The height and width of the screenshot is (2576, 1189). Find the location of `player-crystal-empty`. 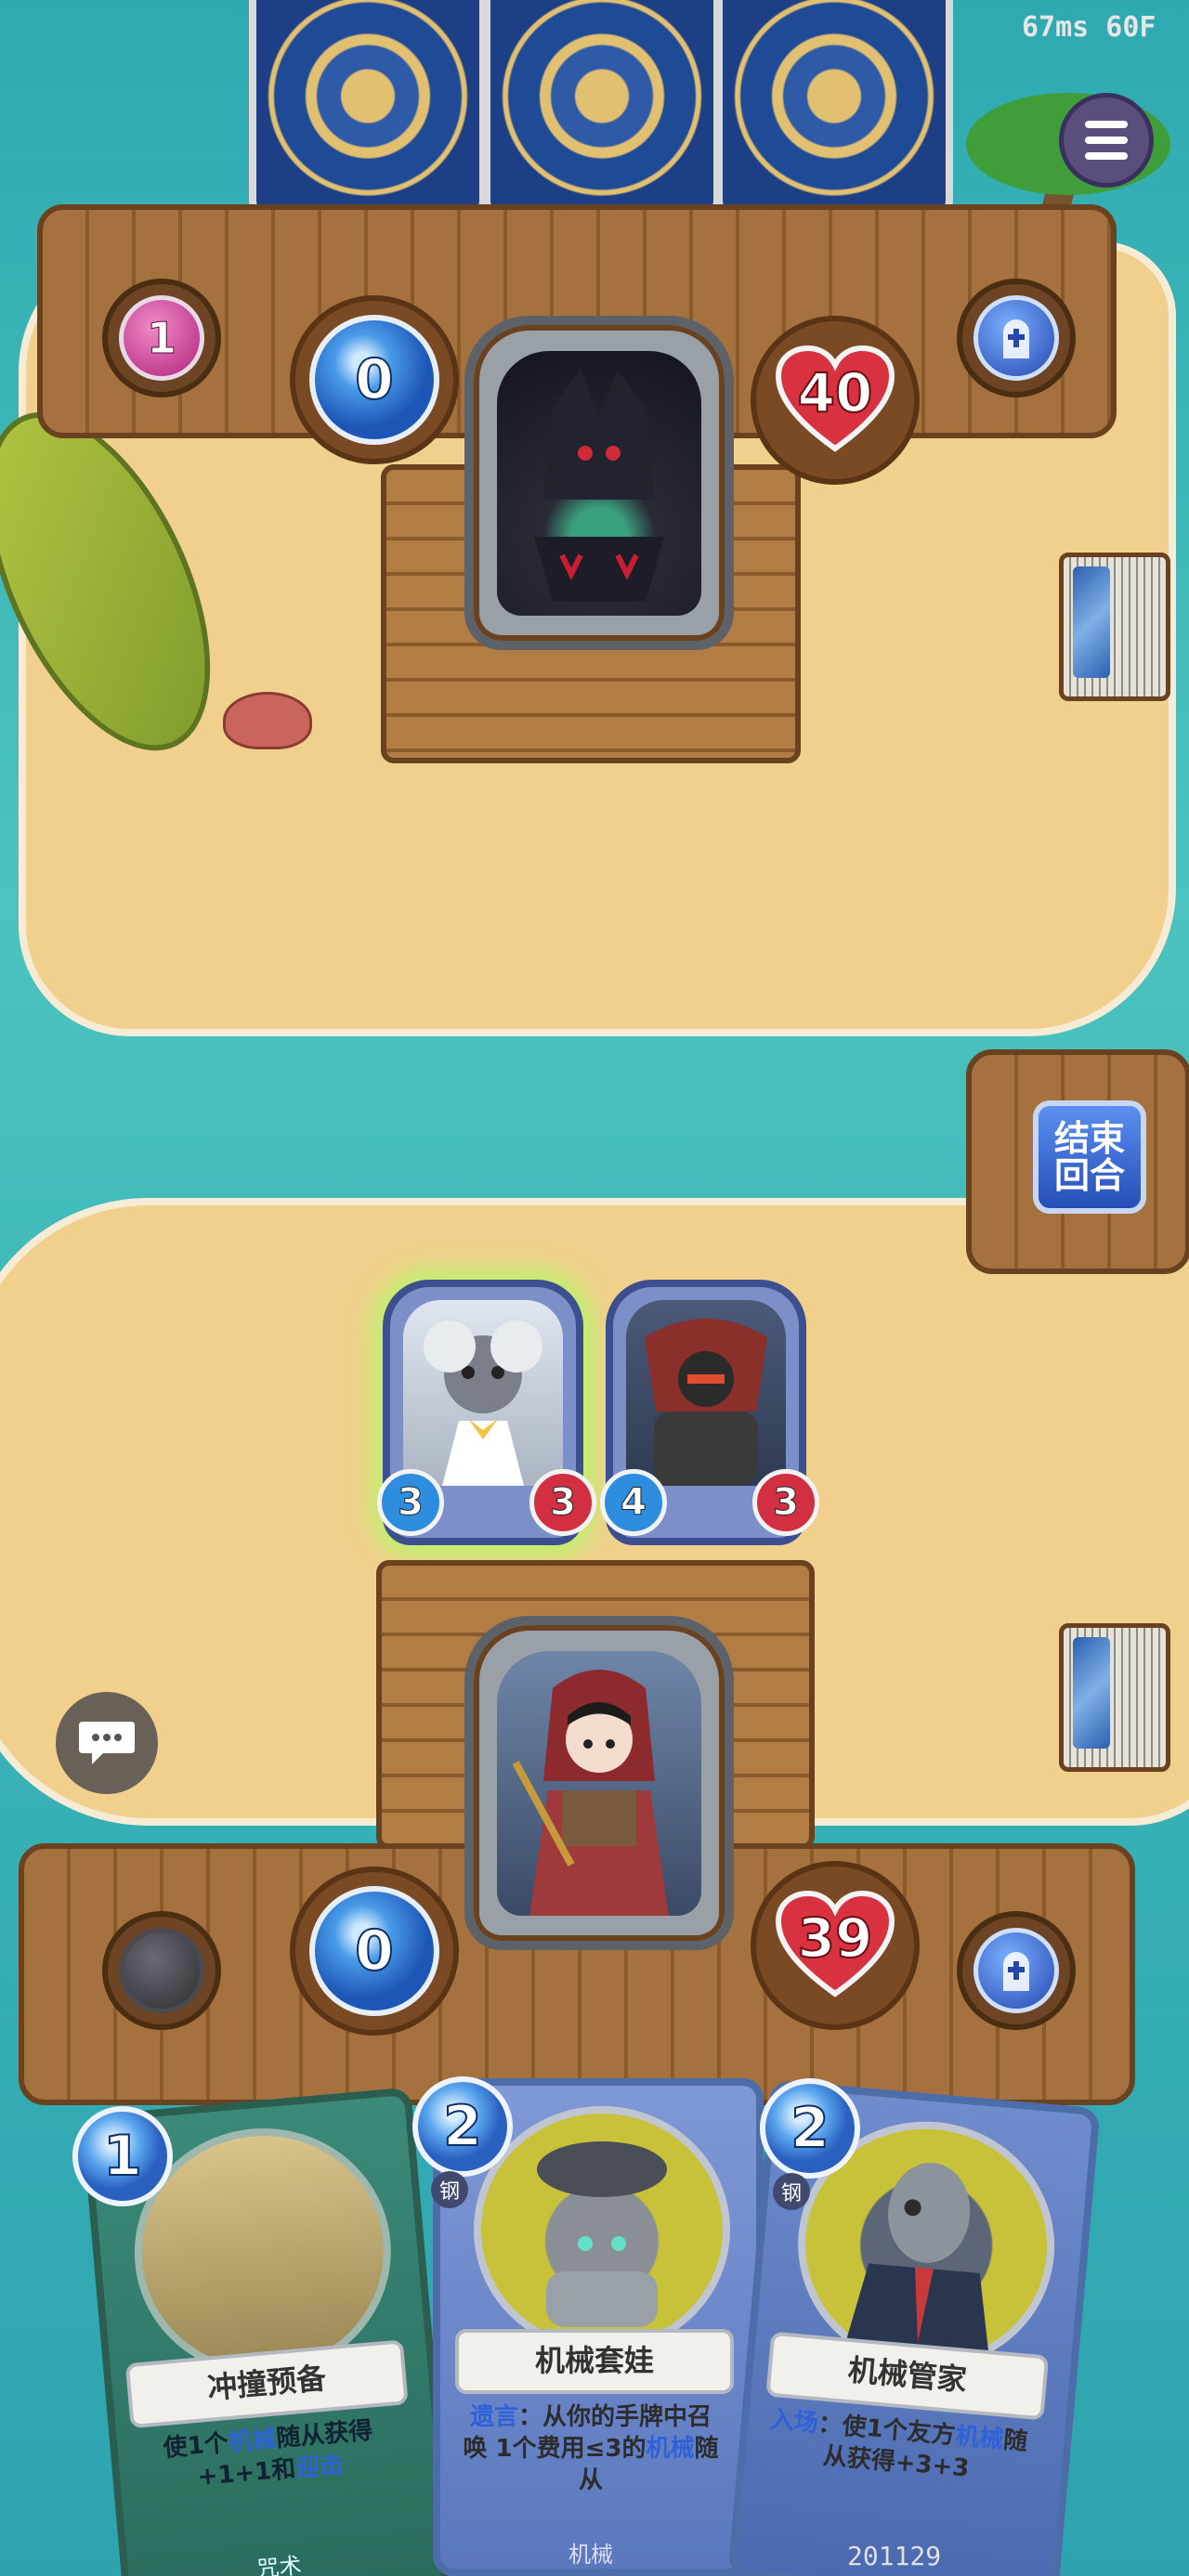

player-crystal-empty is located at coordinates (161, 1970).